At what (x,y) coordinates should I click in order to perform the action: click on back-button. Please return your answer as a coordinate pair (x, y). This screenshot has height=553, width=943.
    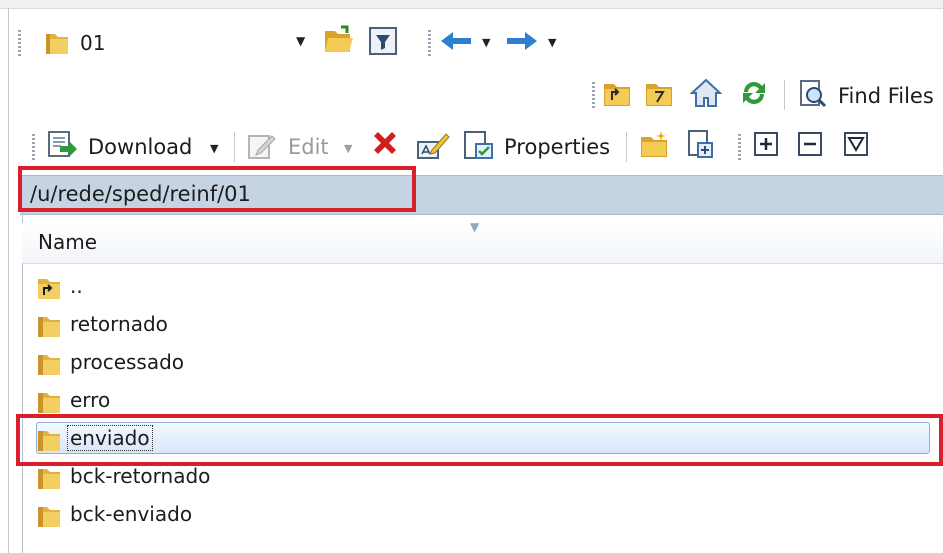
    Looking at the image, I should click on (456, 43).